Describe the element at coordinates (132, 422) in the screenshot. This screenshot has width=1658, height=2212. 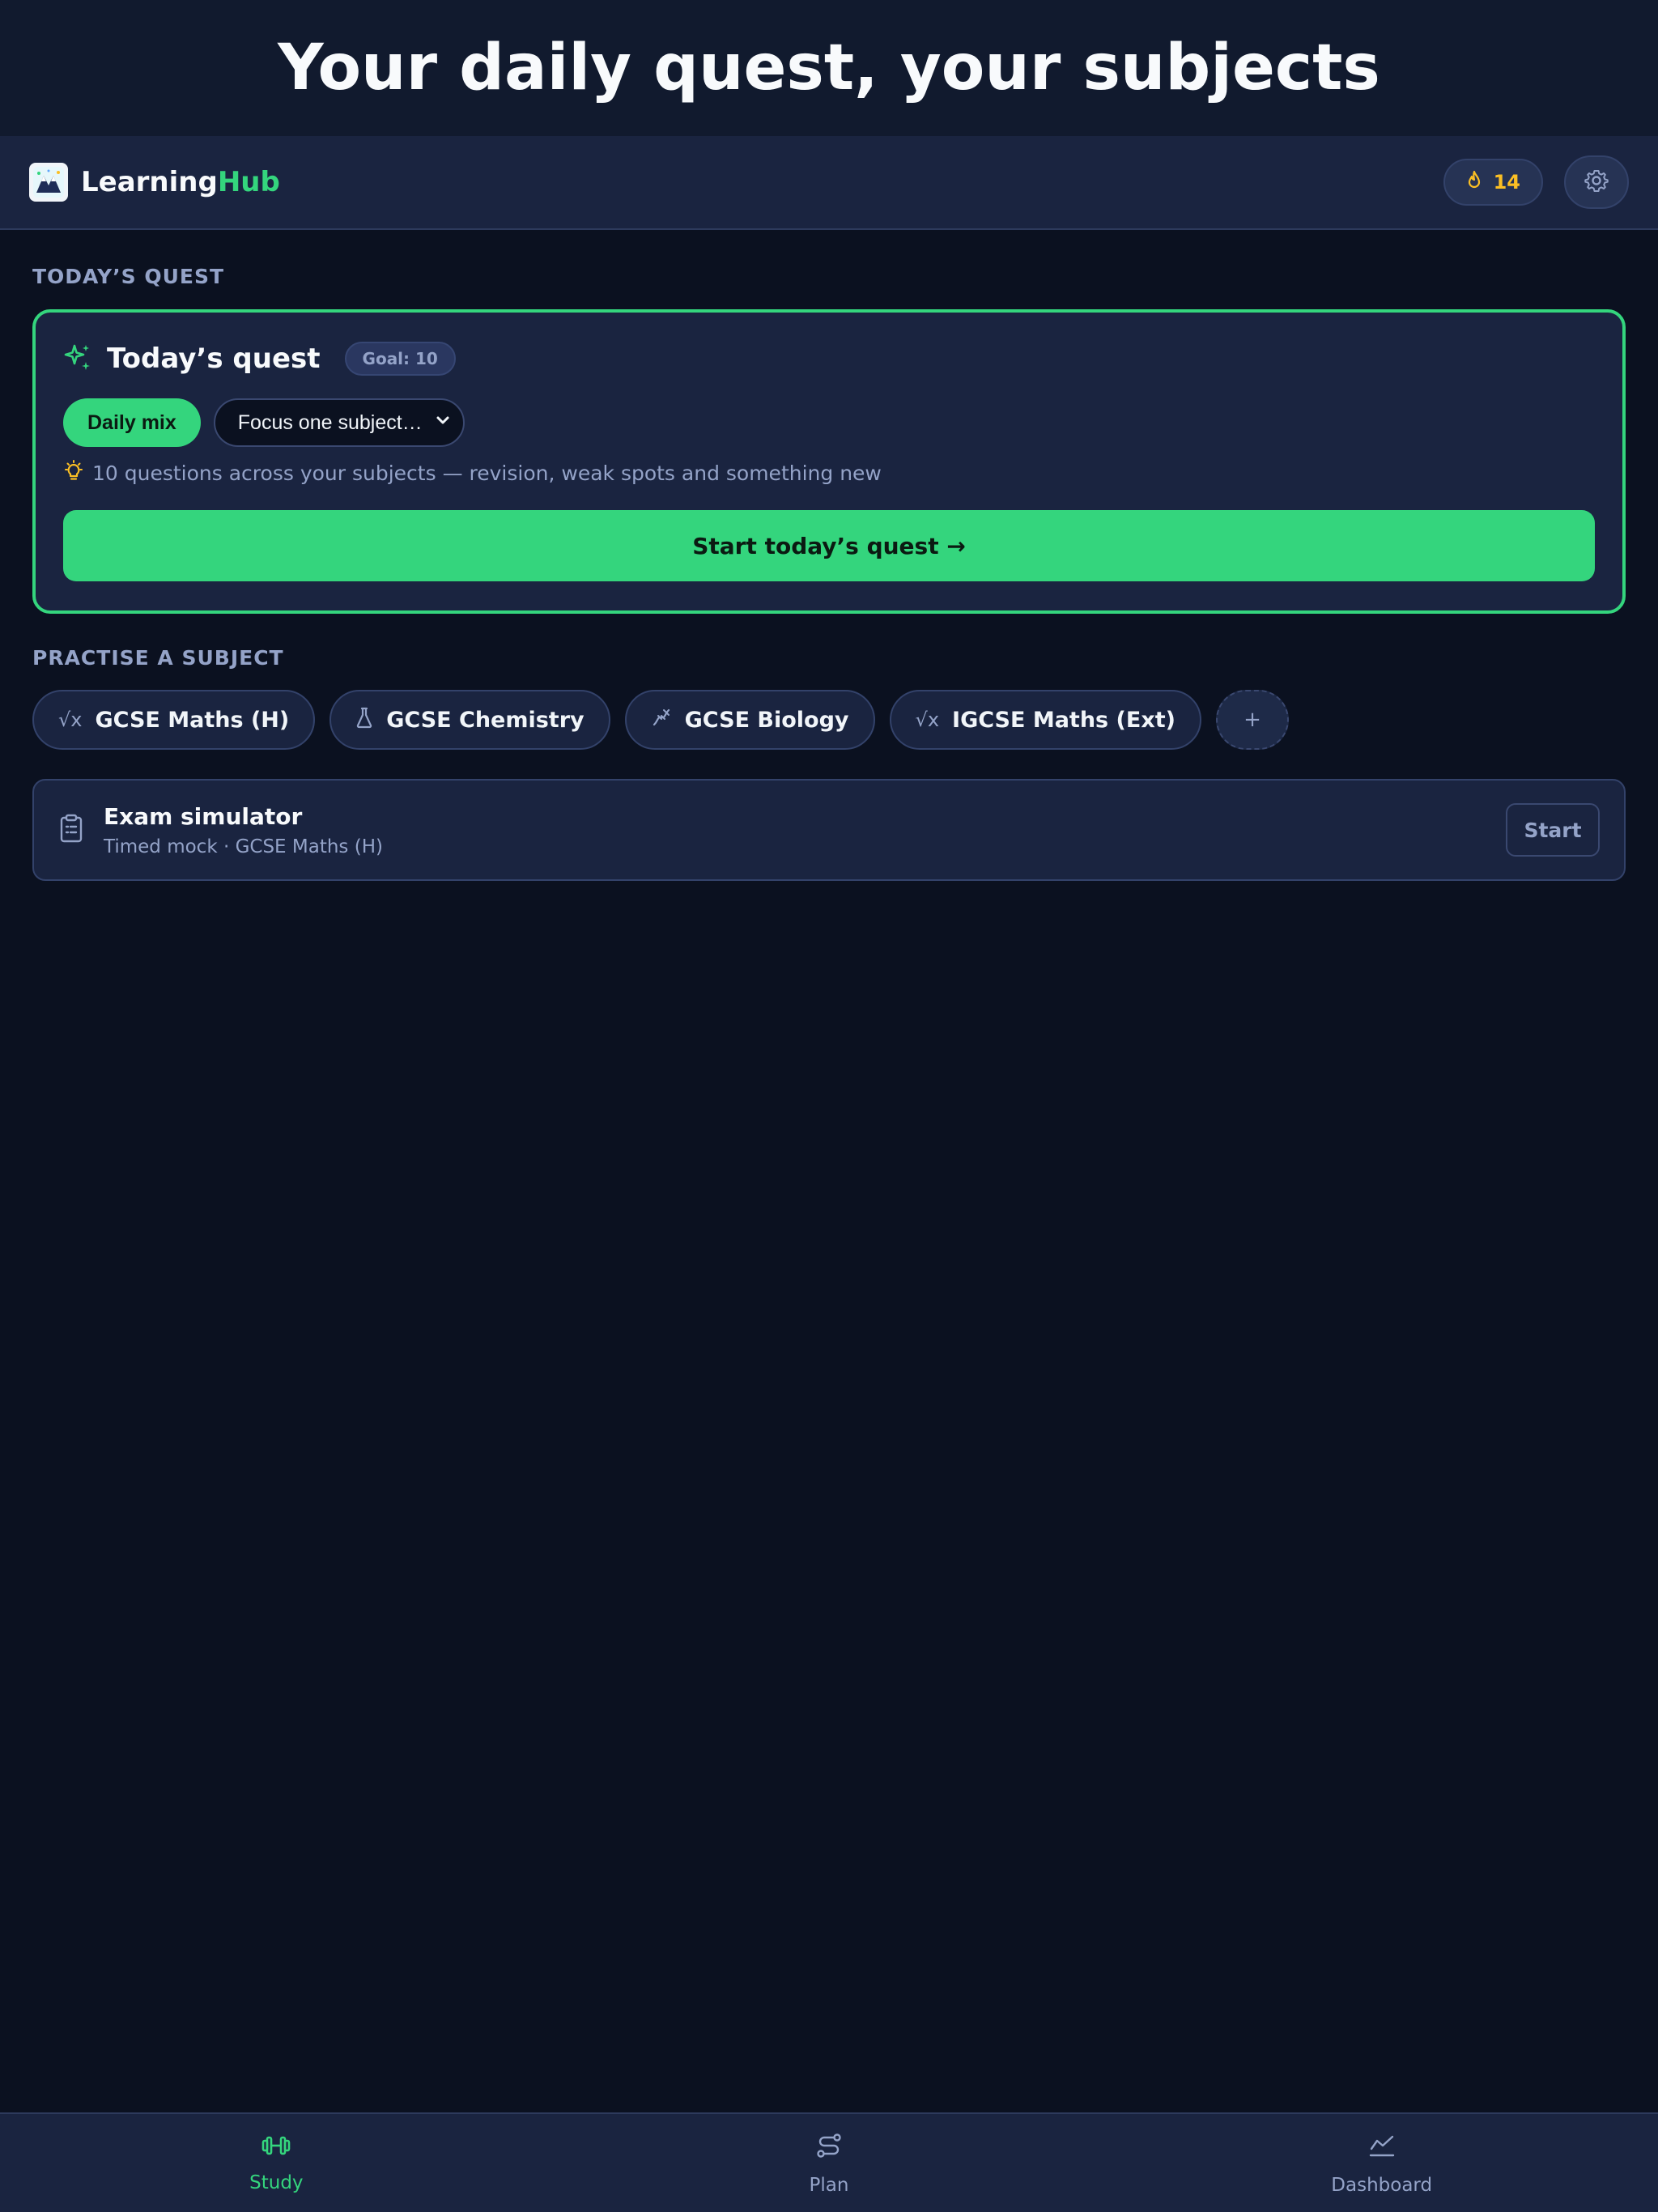
I see `daily-mix-button: Daily mix` at that location.